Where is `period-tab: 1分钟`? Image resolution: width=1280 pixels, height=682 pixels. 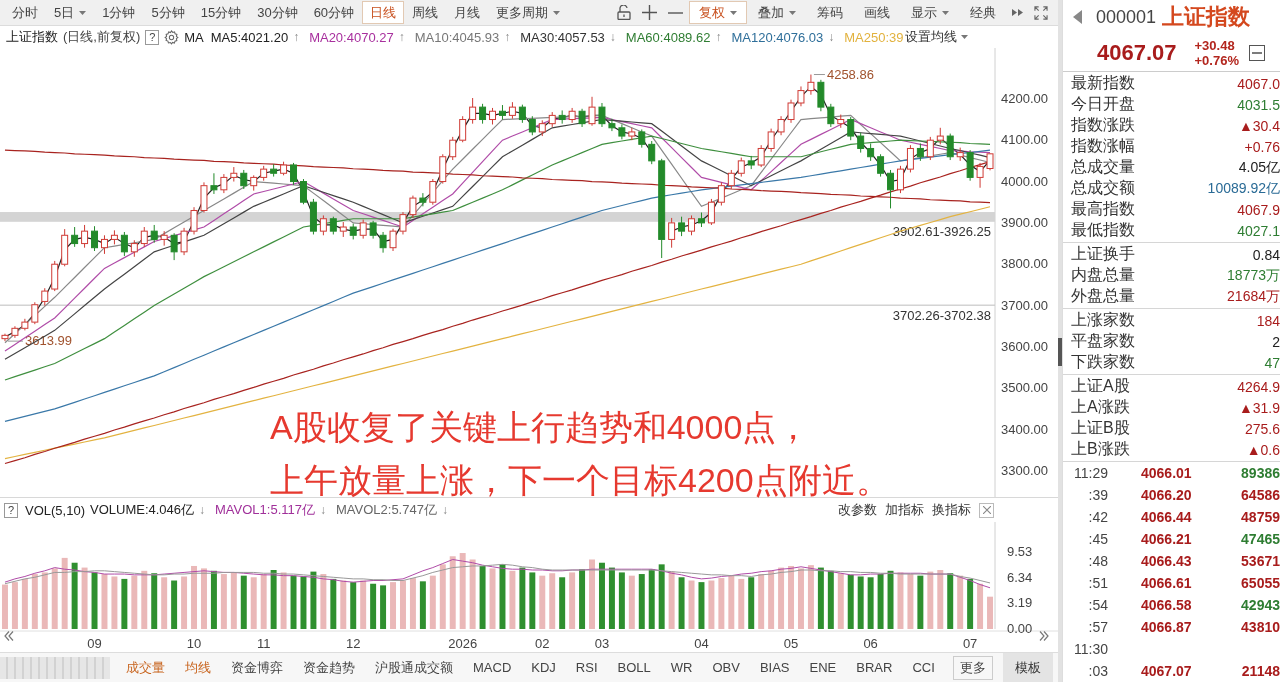 period-tab: 1分钟 is located at coordinates (119, 12).